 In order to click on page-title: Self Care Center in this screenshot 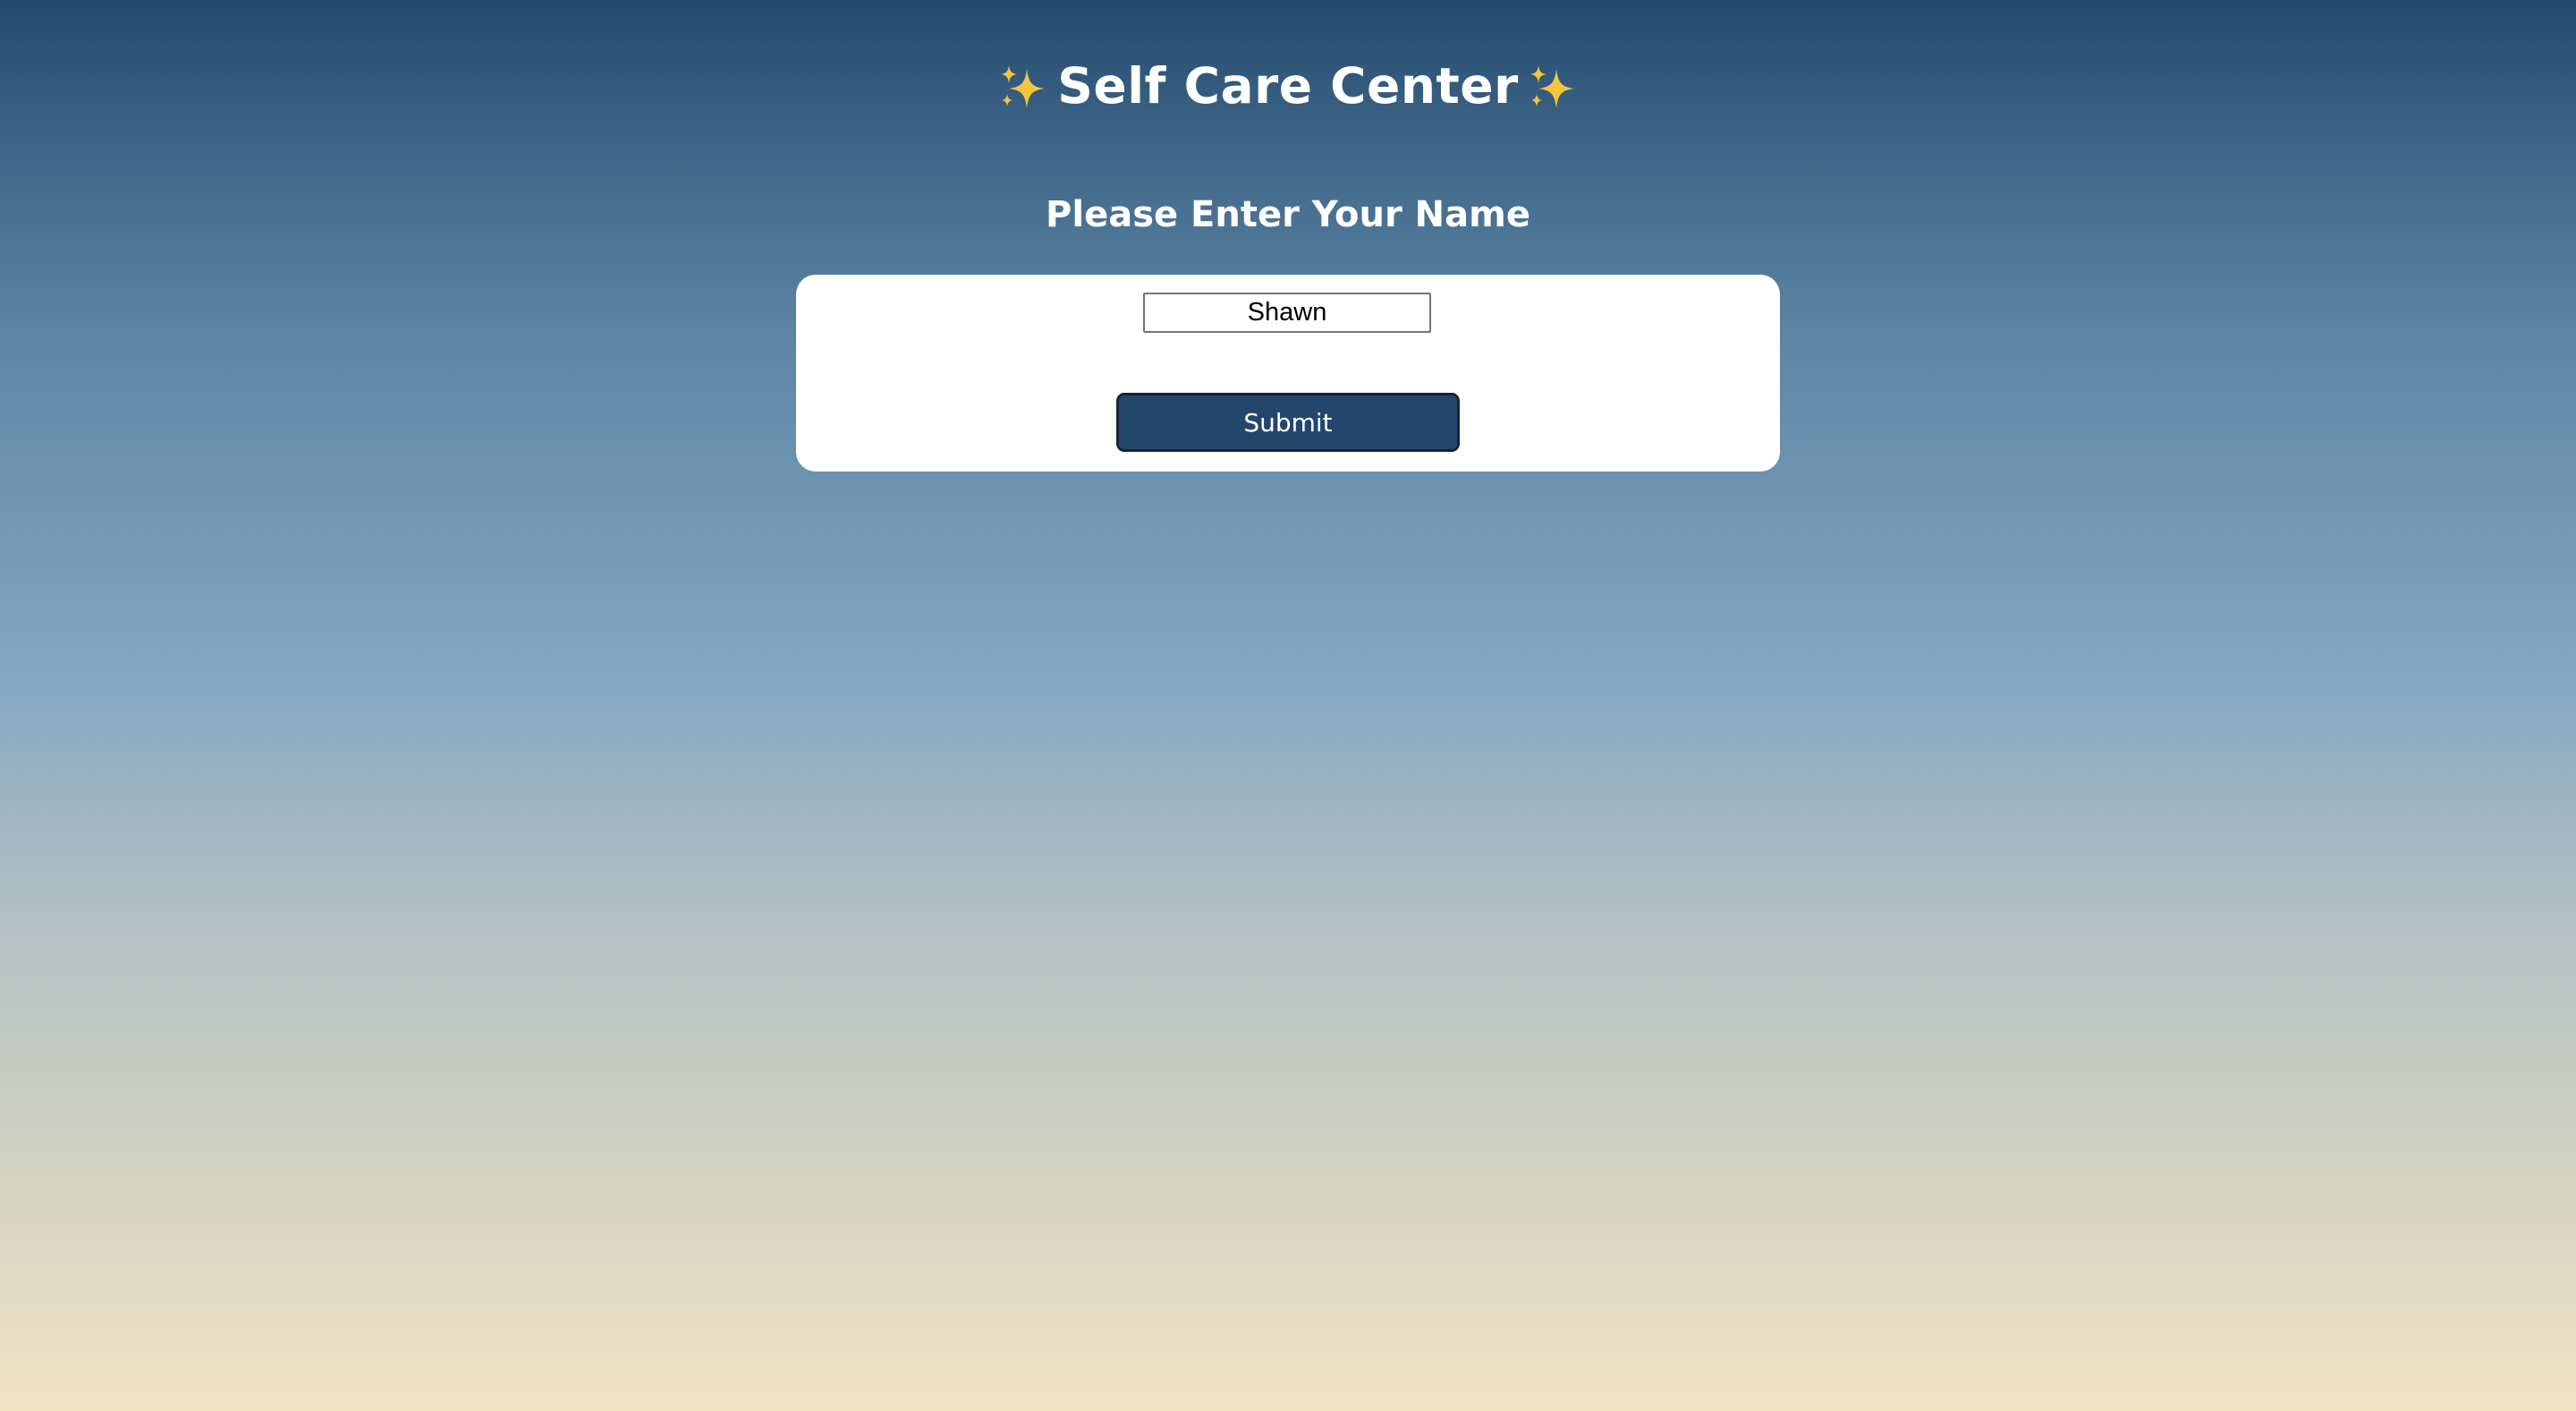, I will do `click(1288, 86)`.